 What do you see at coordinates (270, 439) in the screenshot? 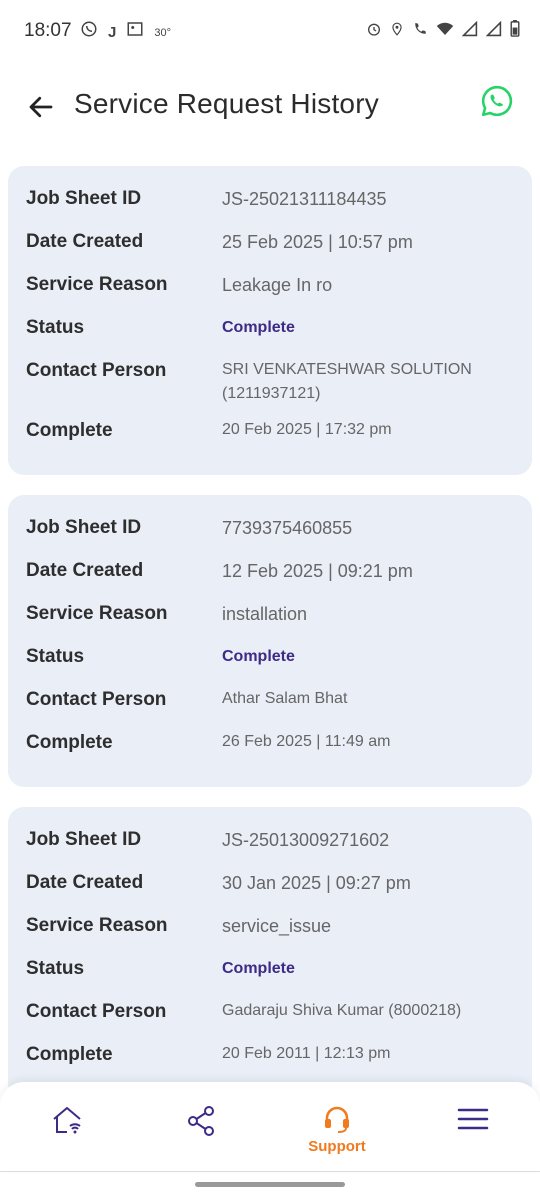
I see `complete-row: Complete 20 Feb 2025 | 17:32 pm` at bounding box center [270, 439].